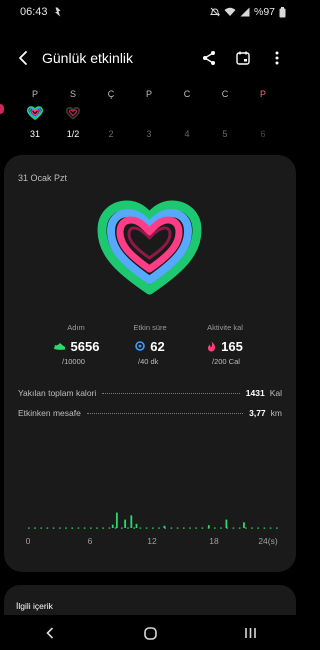 The width and height of the screenshot is (320, 650). What do you see at coordinates (245, 12) in the screenshot?
I see `signal-icon` at bounding box center [245, 12].